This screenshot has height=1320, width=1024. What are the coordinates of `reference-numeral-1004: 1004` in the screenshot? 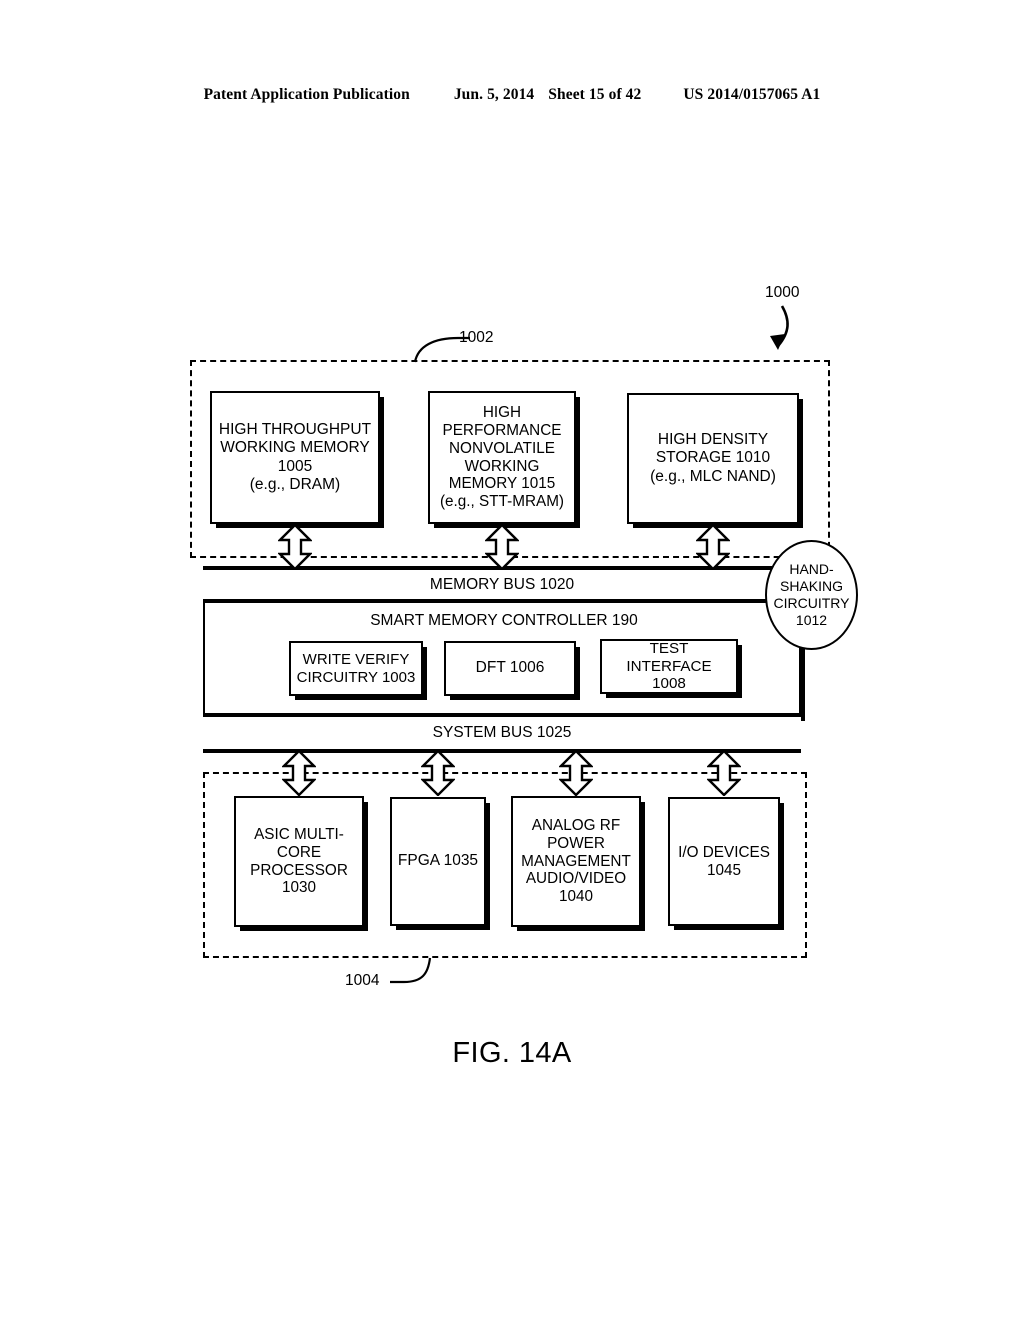 It's located at (362, 980).